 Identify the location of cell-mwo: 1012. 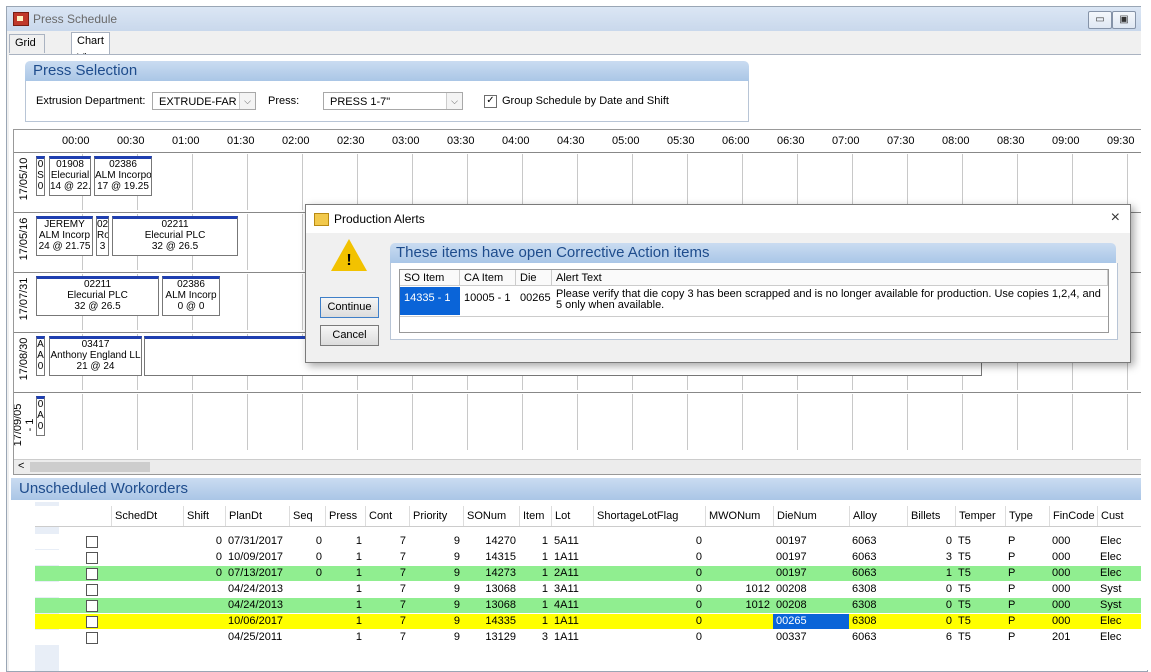
(739, 605).